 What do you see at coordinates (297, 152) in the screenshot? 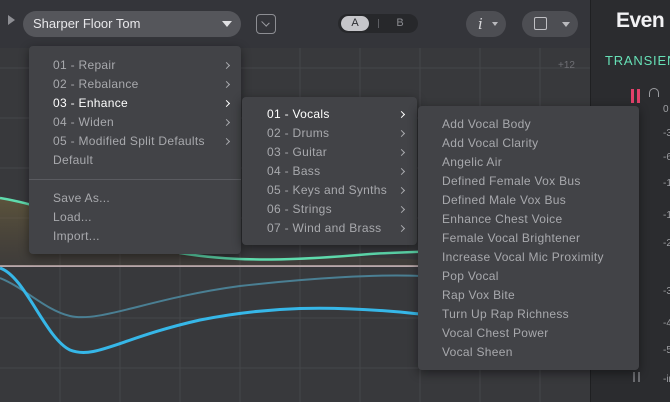
I see `submenu-item-03-guitar: 03 - Guitar` at bounding box center [297, 152].